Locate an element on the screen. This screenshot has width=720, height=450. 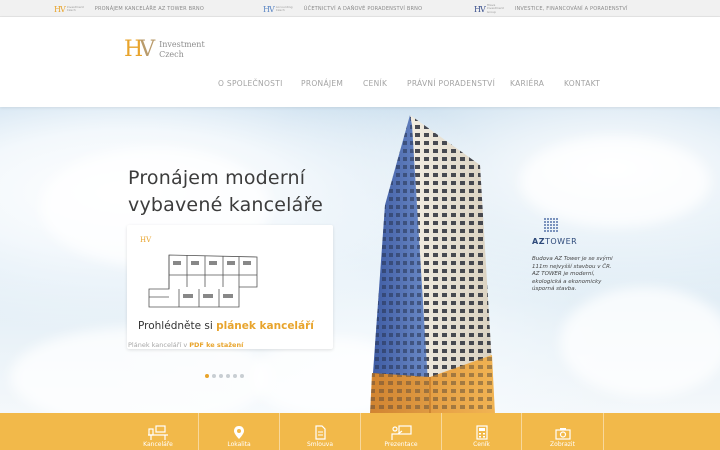
nav-item-legal: PRÁVNÍ PORADENSTVÍ is located at coordinates (451, 83).